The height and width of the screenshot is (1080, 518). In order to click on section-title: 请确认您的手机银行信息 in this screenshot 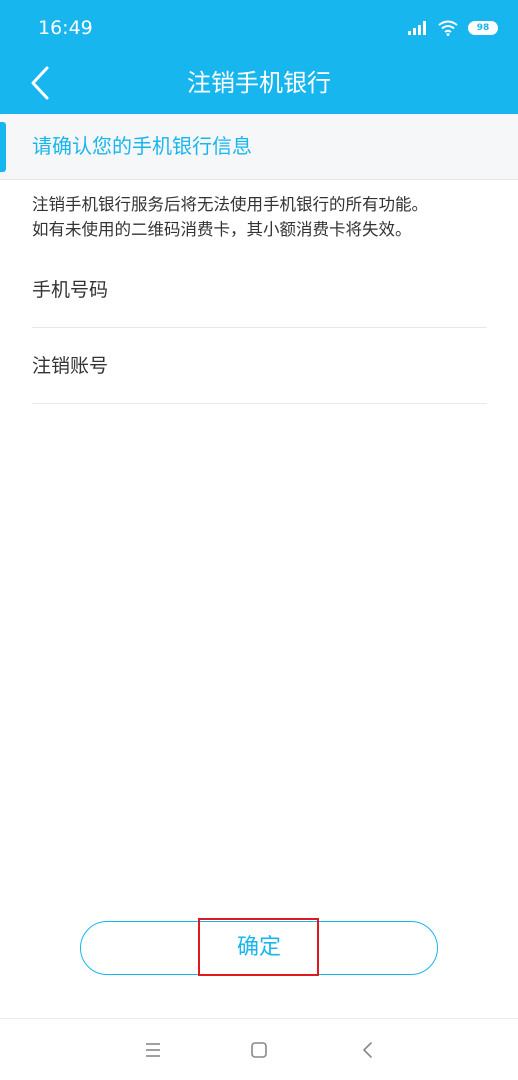, I will do `click(142, 146)`.